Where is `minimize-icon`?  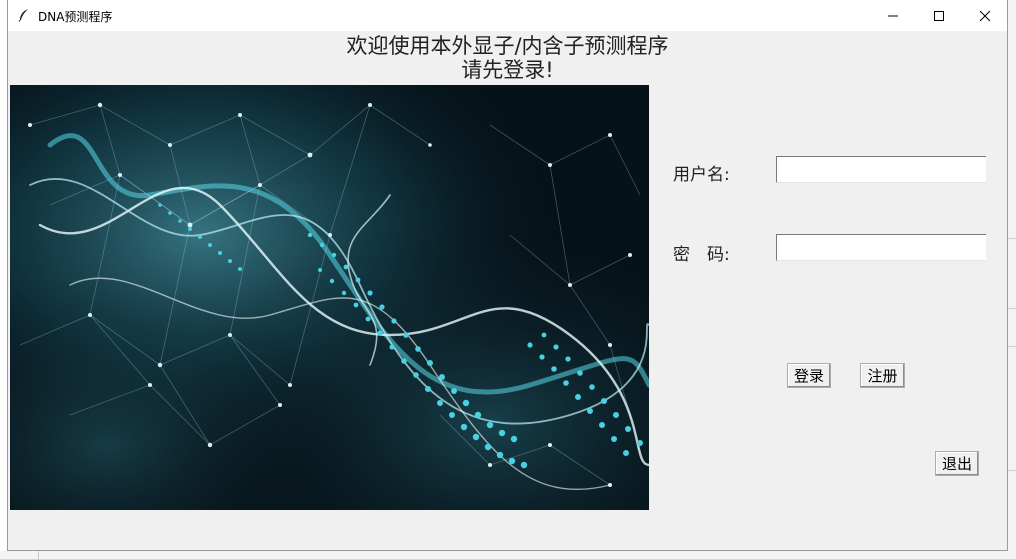
minimize-icon is located at coordinates (893, 15).